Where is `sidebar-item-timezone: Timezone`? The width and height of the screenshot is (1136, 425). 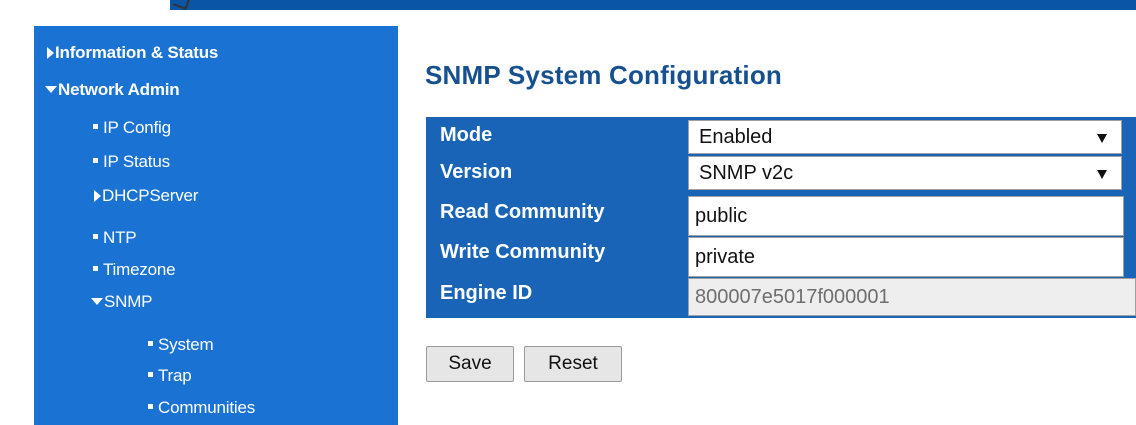
sidebar-item-timezone: Timezone is located at coordinates (134, 270).